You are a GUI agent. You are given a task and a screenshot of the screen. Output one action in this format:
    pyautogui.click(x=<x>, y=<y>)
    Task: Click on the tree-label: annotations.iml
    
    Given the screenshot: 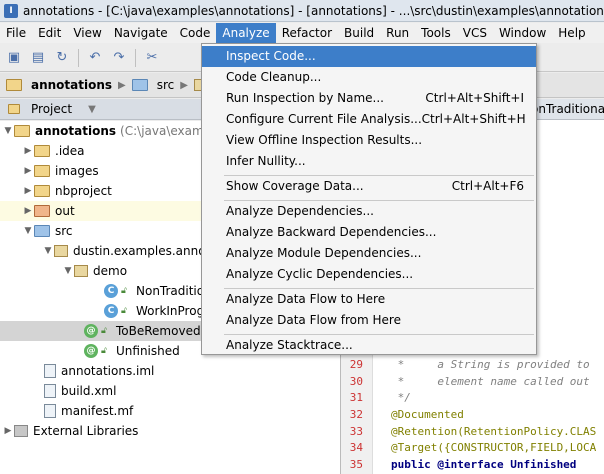 What is the action you would take?
    pyautogui.click(x=108, y=371)
    